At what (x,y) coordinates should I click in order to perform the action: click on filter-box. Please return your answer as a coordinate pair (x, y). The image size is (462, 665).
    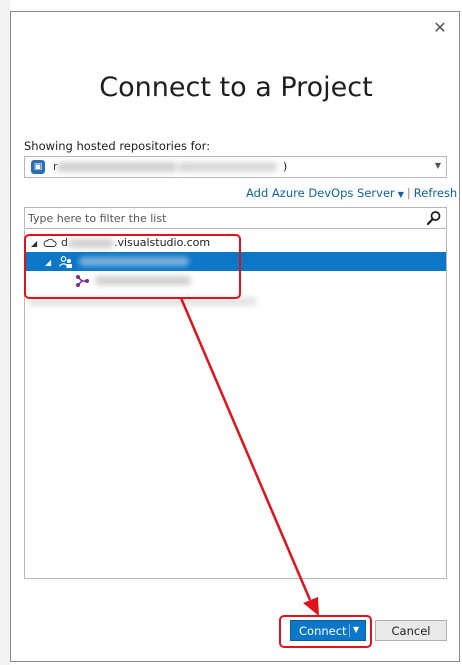
    Looking at the image, I should click on (235, 218).